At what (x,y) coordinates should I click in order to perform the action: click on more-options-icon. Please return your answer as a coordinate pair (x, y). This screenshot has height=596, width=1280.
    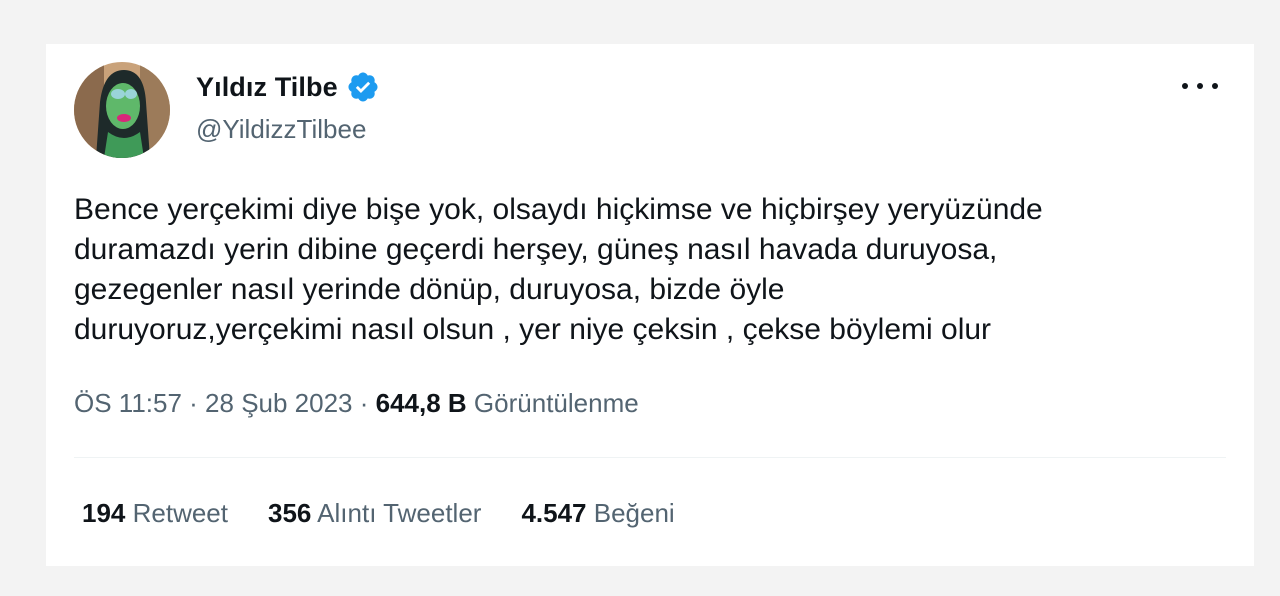
    Looking at the image, I should click on (1200, 86).